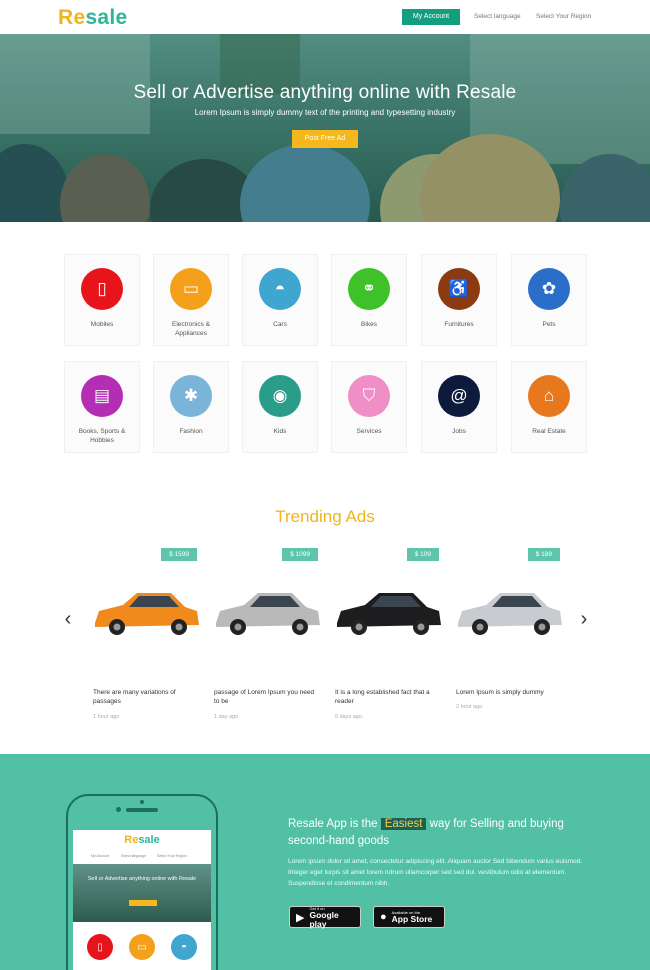  What do you see at coordinates (549, 289) in the screenshot?
I see `paw-icon: ✿` at bounding box center [549, 289].